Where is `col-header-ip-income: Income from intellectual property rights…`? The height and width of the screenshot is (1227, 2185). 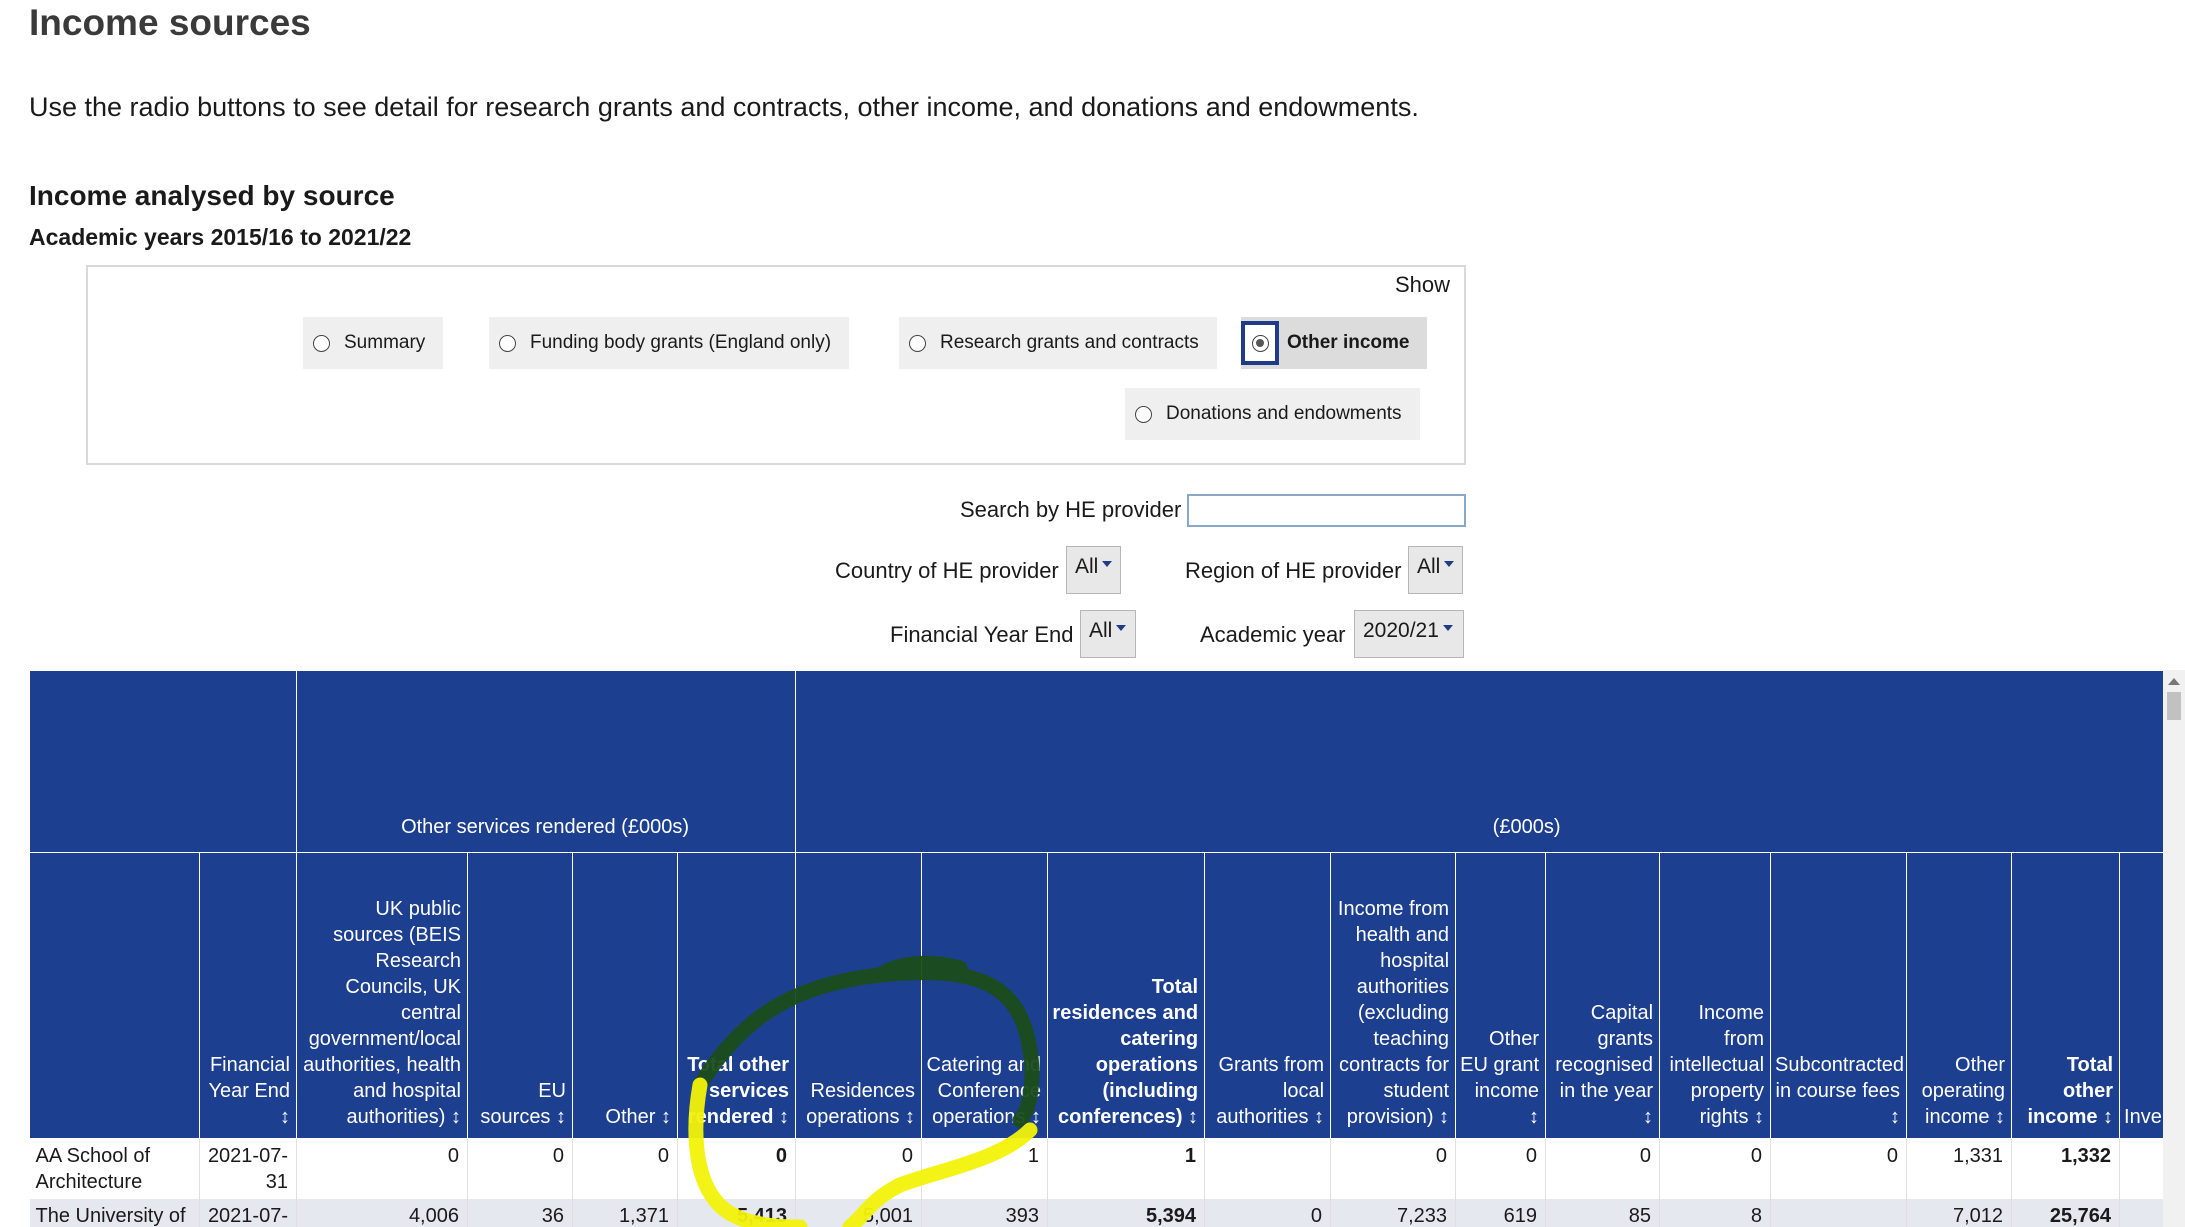
col-header-ip-income: Income from intellectual property rights… is located at coordinates (1715, 995).